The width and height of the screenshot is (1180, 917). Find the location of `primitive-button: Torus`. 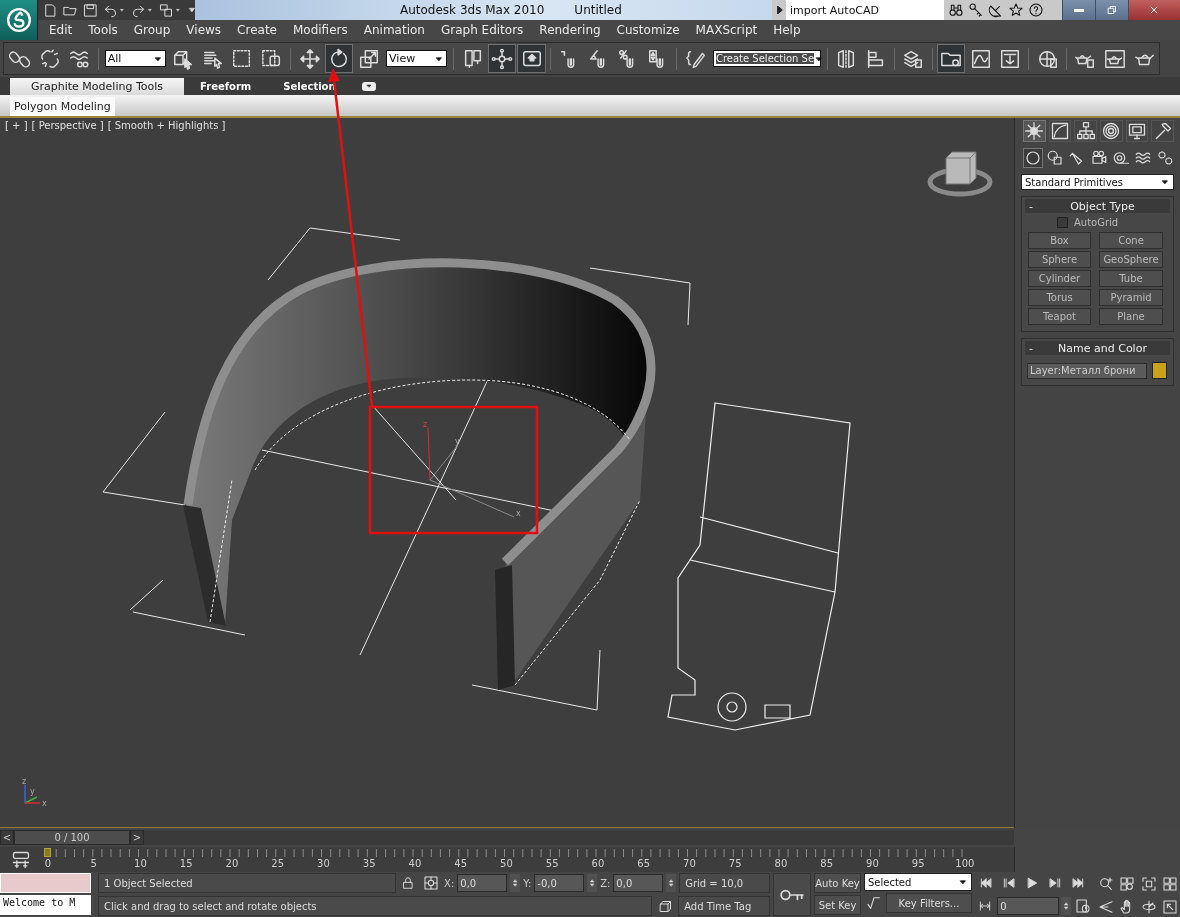

primitive-button: Torus is located at coordinates (1059, 297).